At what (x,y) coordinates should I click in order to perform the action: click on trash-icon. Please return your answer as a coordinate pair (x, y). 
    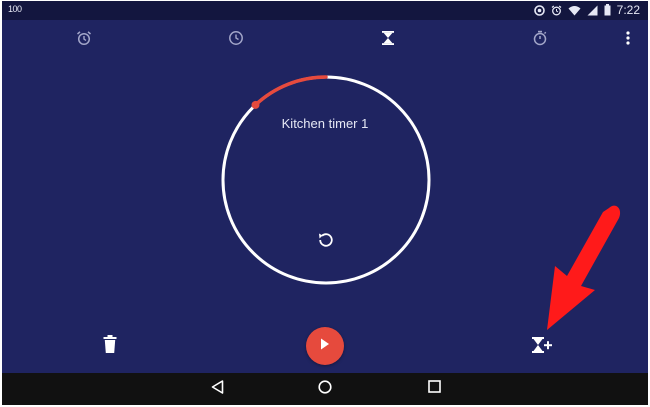
    Looking at the image, I should click on (110, 346).